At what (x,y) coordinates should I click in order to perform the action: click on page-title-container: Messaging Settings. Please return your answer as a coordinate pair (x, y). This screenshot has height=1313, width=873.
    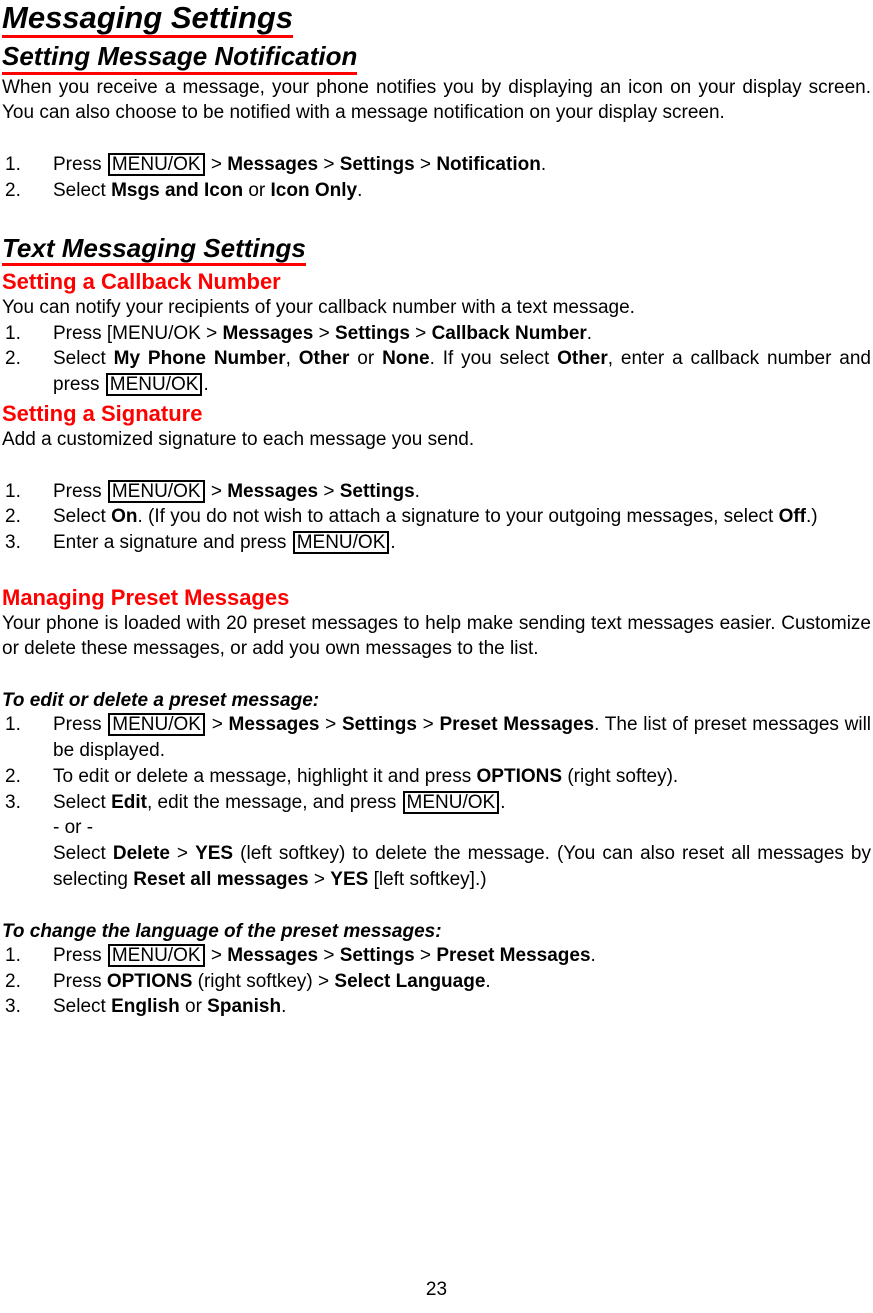
    Looking at the image, I should click on (436, 19).